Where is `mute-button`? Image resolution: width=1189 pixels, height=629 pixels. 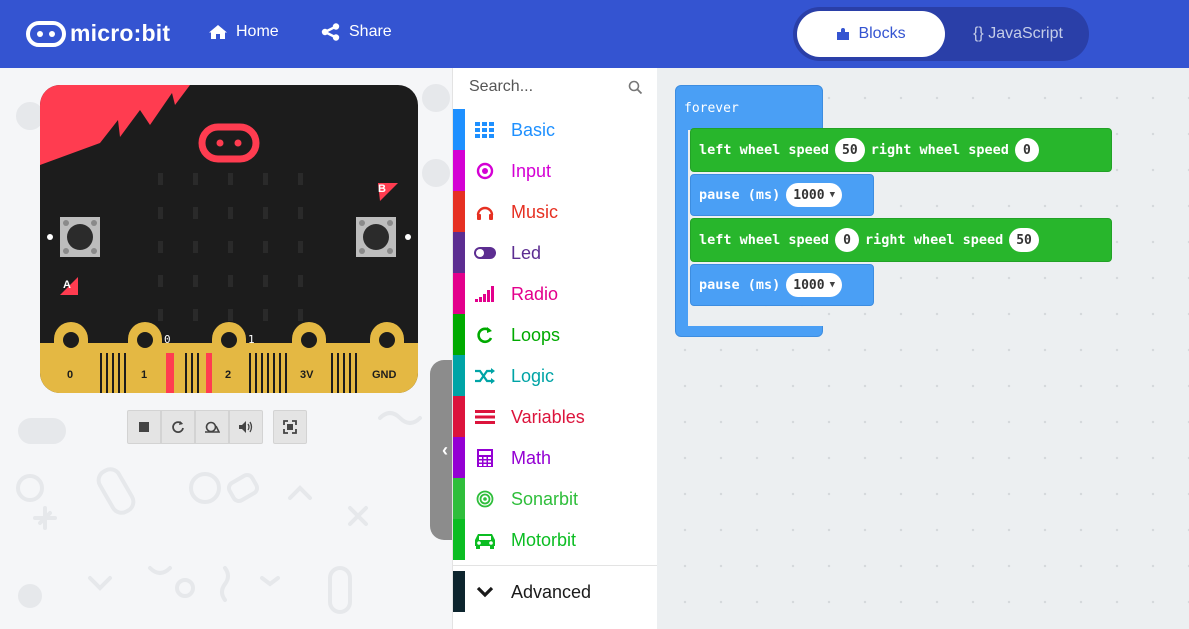 mute-button is located at coordinates (246, 427).